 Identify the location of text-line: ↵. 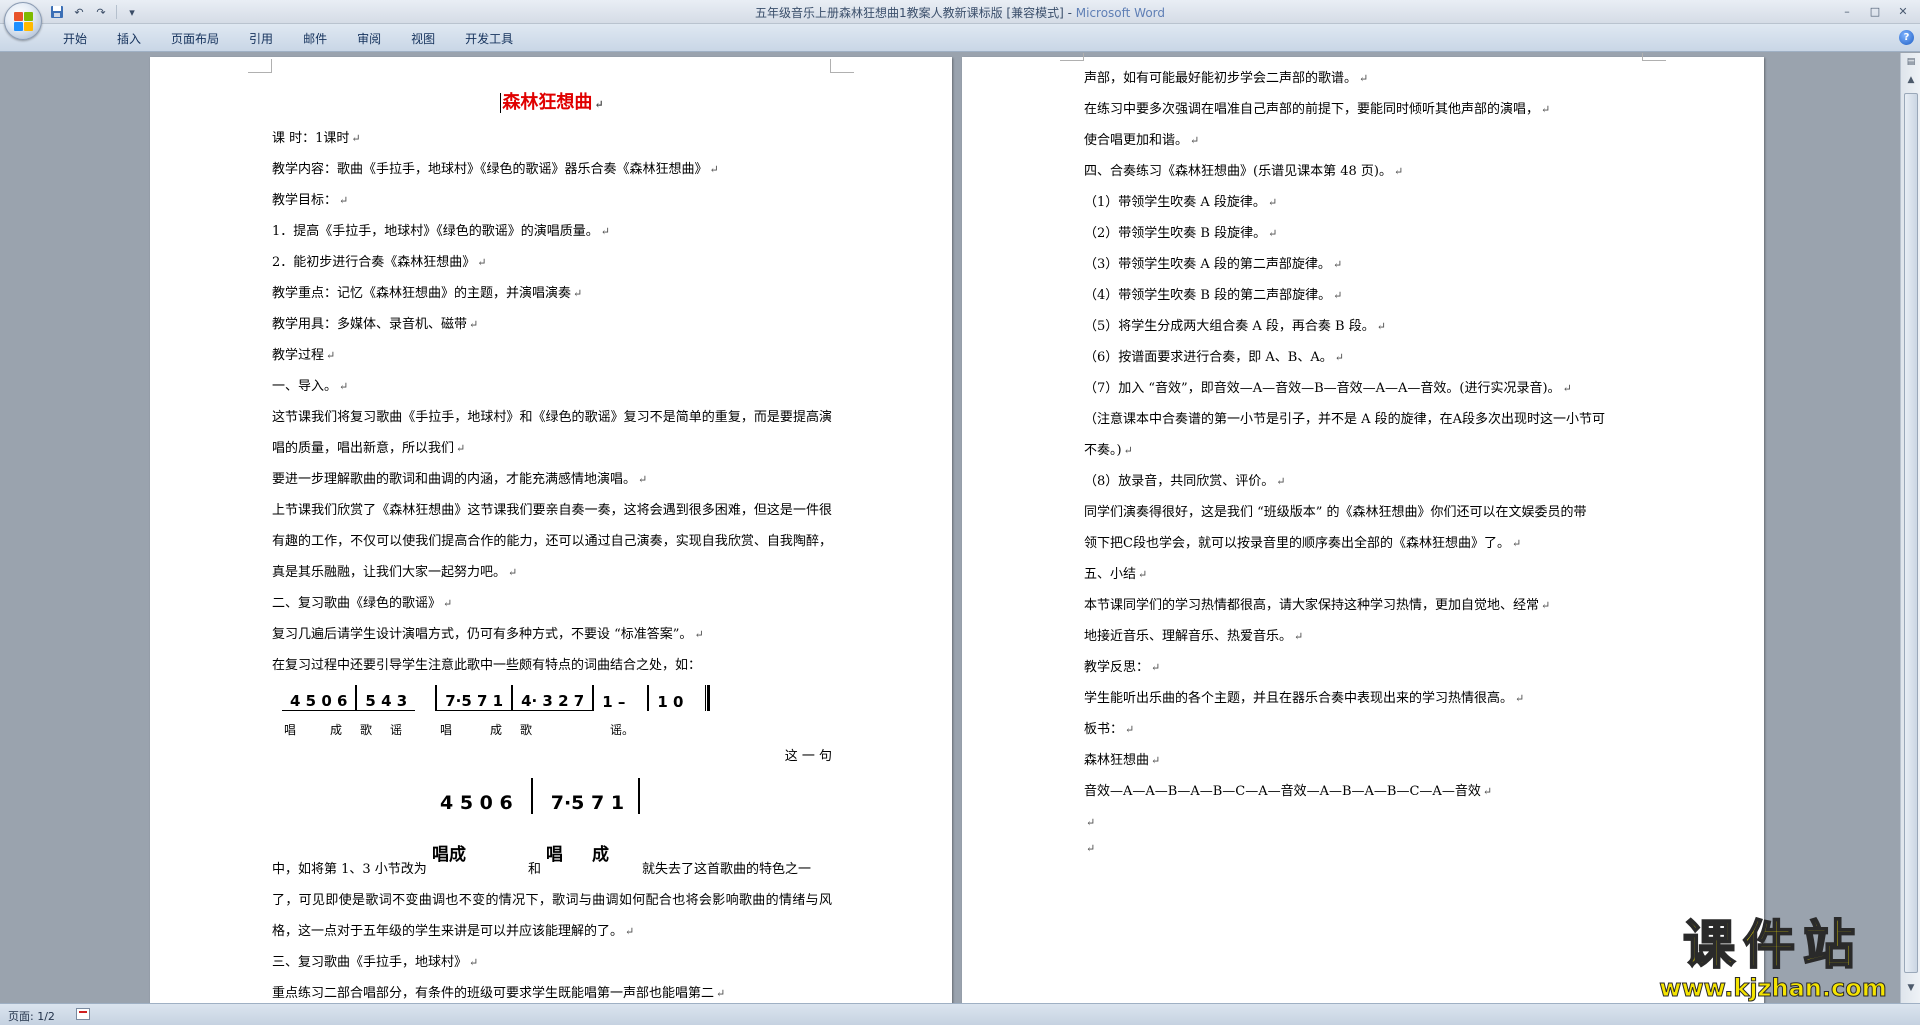
(1091, 822).